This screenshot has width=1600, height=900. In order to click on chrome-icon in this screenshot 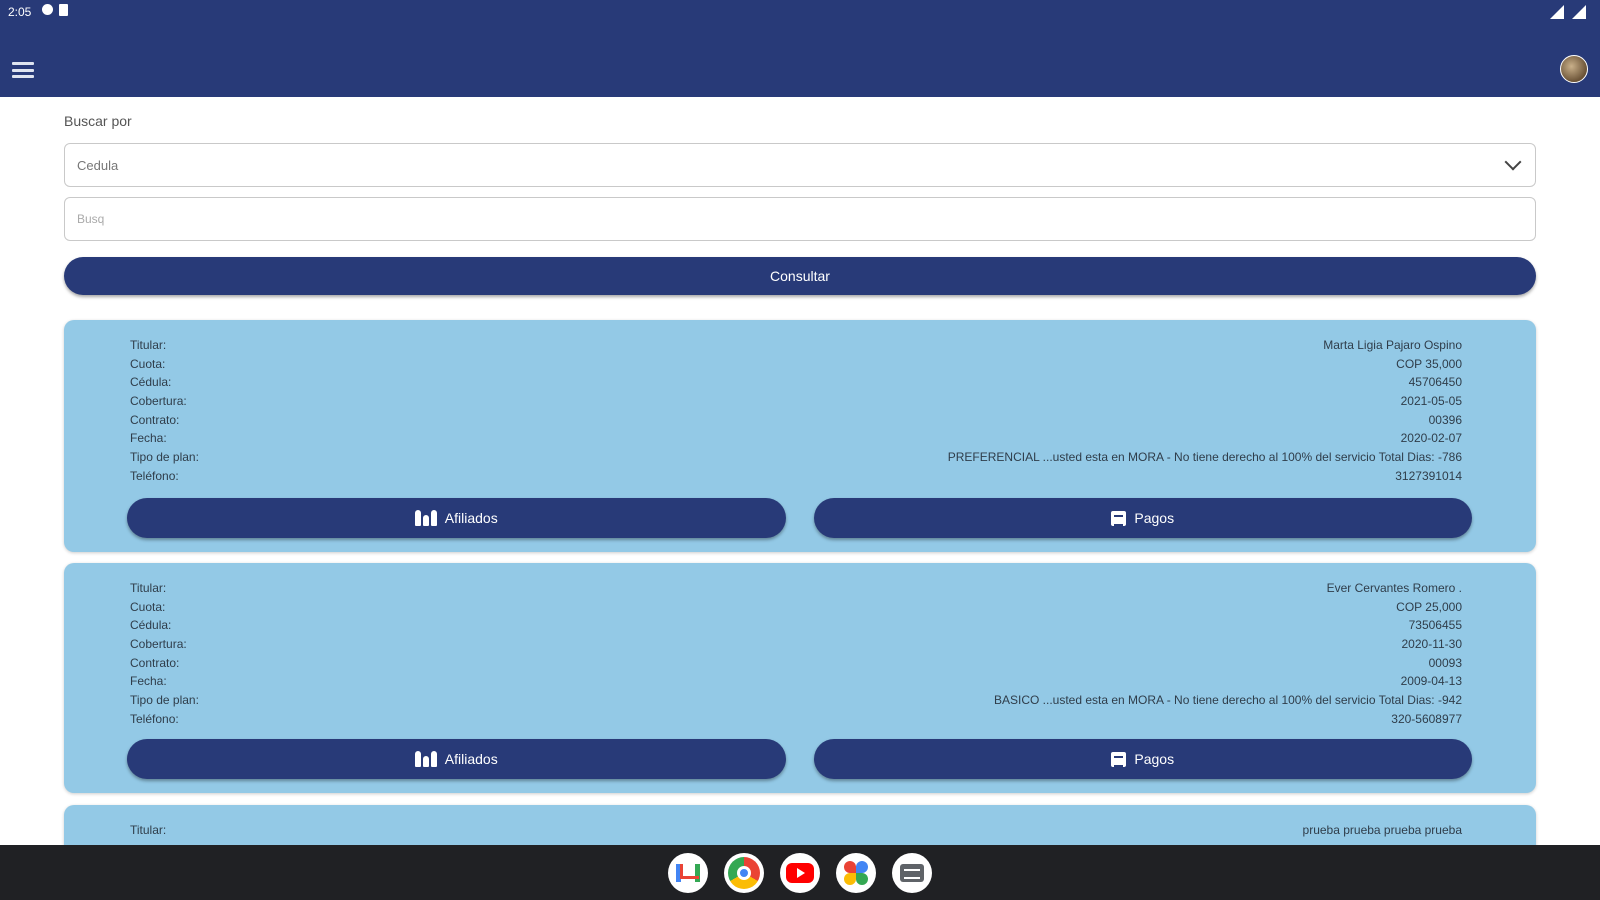, I will do `click(744, 872)`.